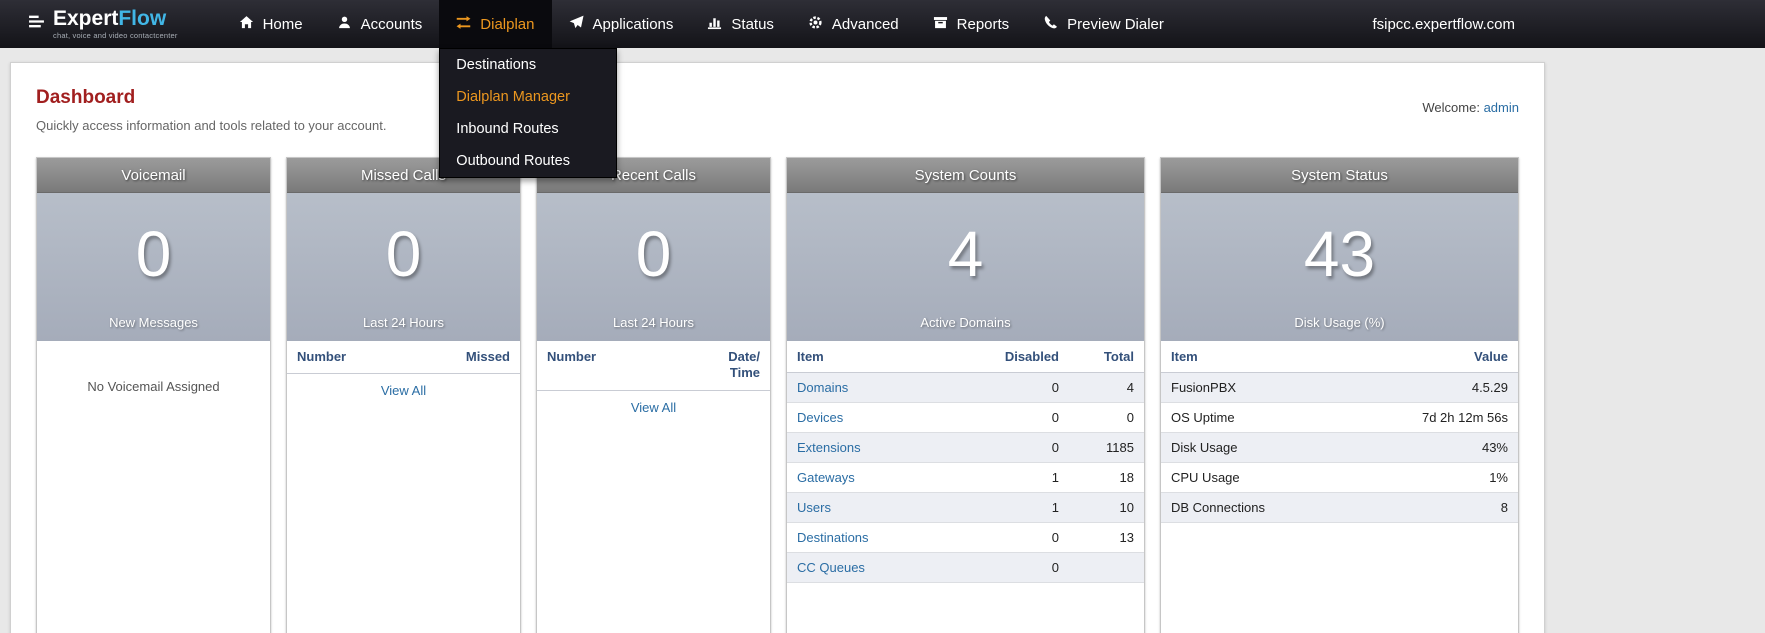  Describe the element at coordinates (965, 567) in the screenshot. I see `table-row: CC Queues 0` at that location.